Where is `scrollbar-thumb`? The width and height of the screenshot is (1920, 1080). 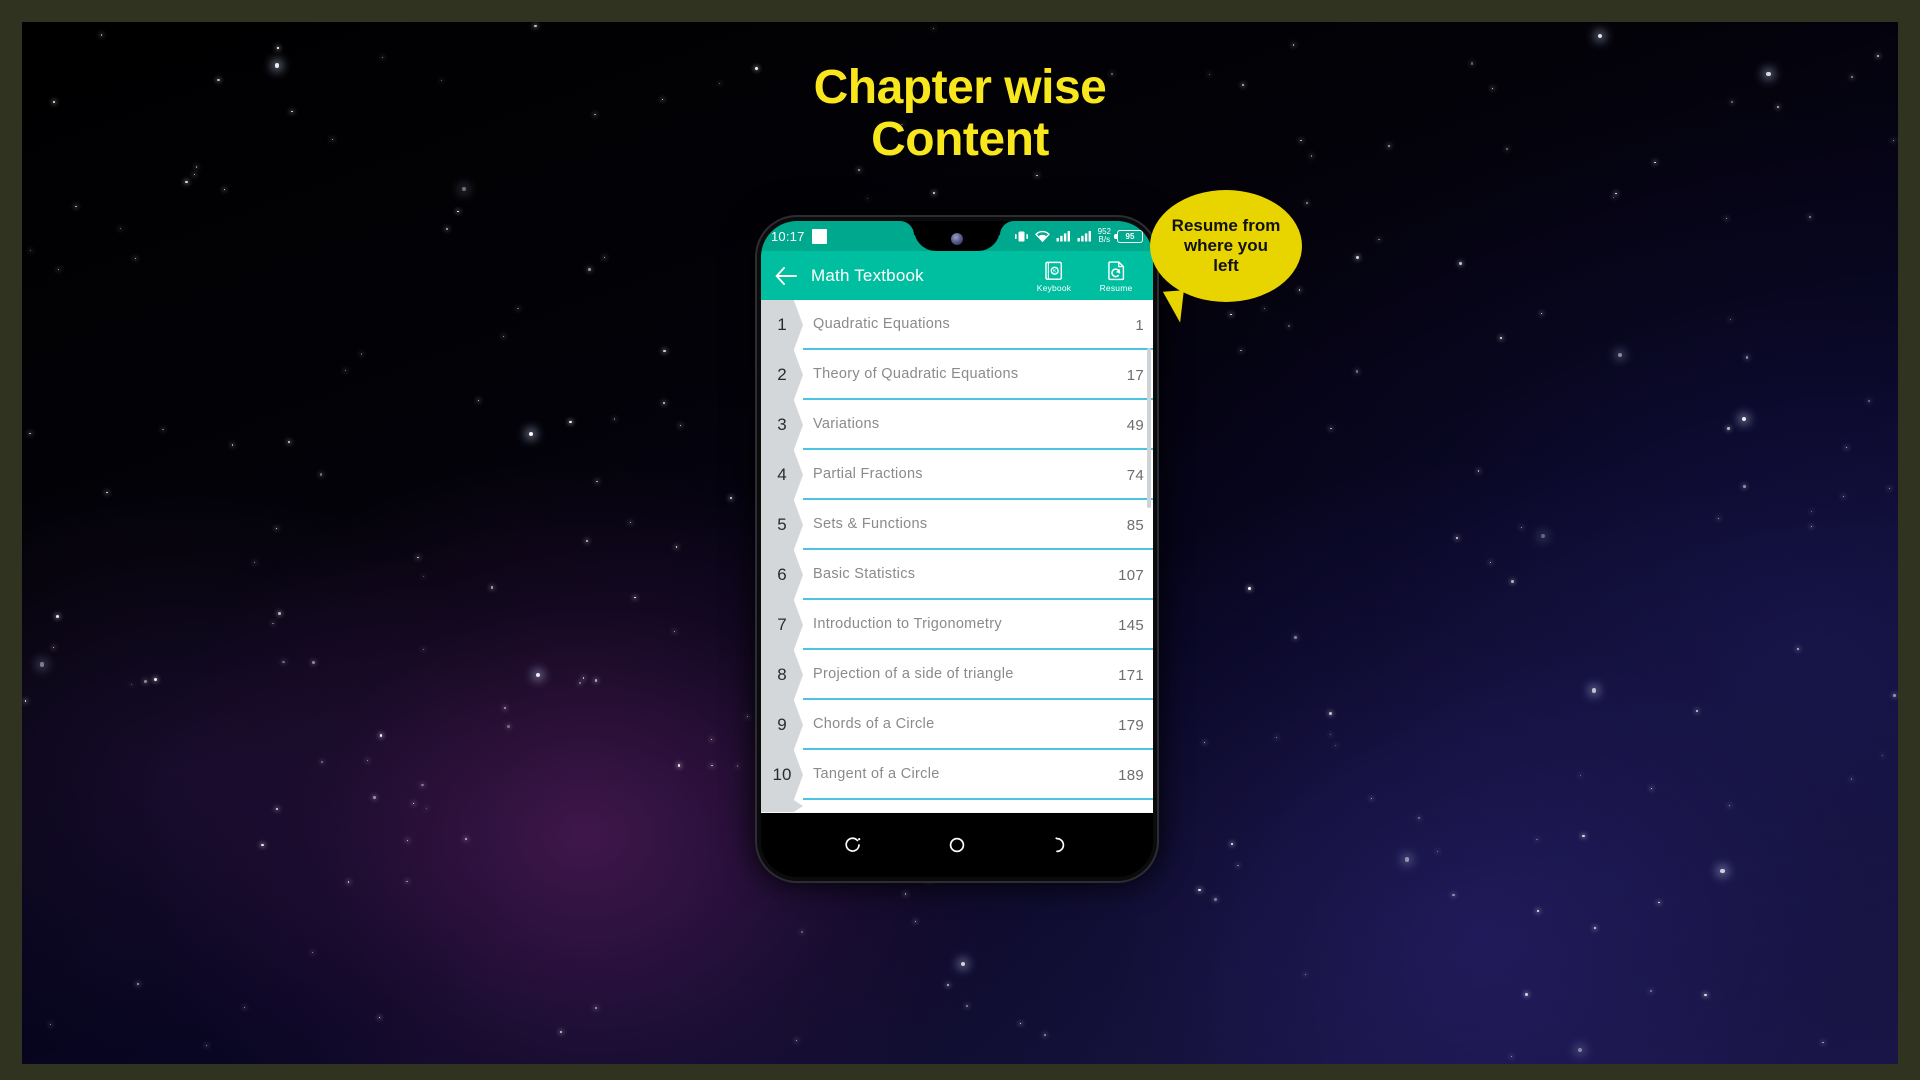 scrollbar-thumb is located at coordinates (1149, 428).